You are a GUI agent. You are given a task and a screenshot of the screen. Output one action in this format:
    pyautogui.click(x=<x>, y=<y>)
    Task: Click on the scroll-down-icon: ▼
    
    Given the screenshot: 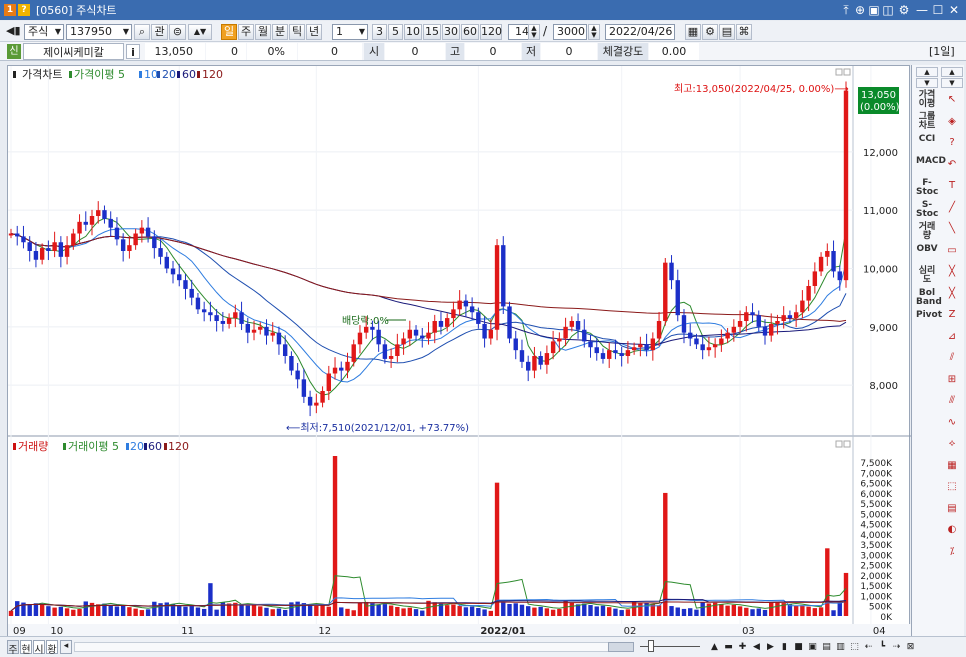 What is the action you would take?
    pyautogui.click(x=927, y=83)
    